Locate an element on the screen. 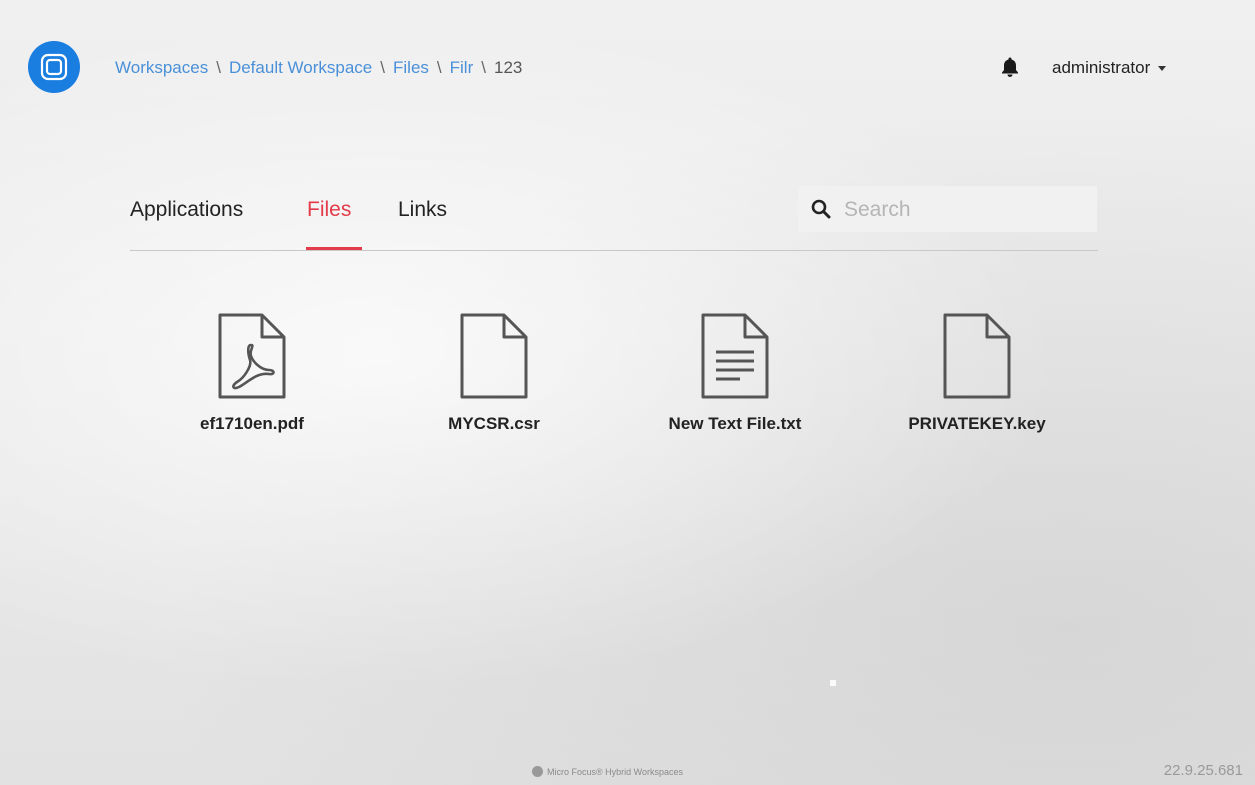 This screenshot has width=1255, height=785. file-item: PRIVATEKEY.key is located at coordinates (977, 373).